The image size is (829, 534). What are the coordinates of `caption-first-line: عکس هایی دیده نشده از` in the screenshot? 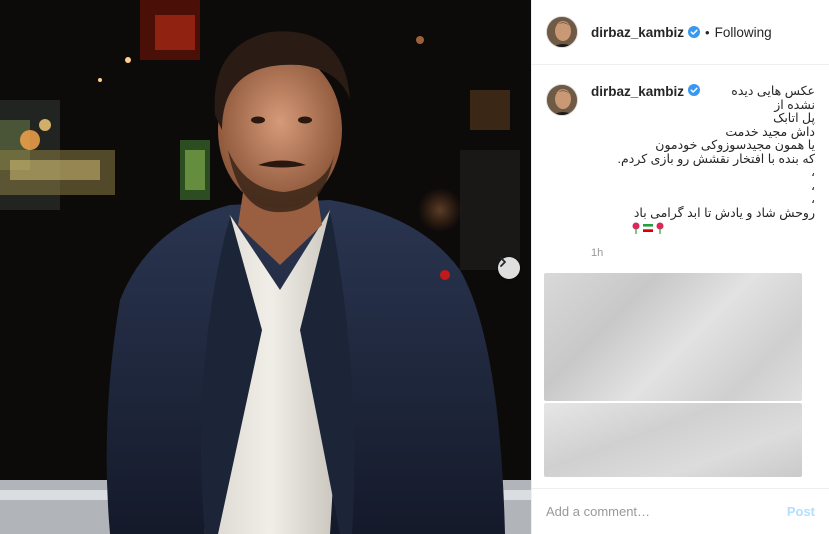 It's located at (773, 98).